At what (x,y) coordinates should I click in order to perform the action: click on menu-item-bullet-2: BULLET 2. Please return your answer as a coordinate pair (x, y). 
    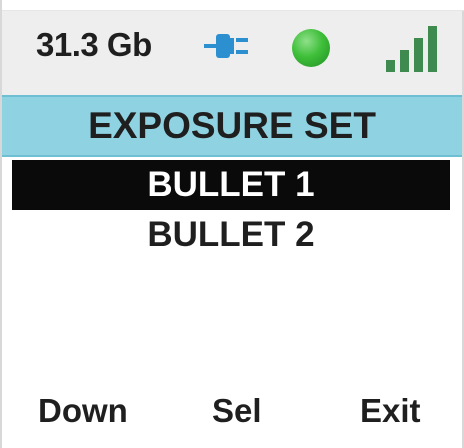
    Looking at the image, I should click on (231, 235).